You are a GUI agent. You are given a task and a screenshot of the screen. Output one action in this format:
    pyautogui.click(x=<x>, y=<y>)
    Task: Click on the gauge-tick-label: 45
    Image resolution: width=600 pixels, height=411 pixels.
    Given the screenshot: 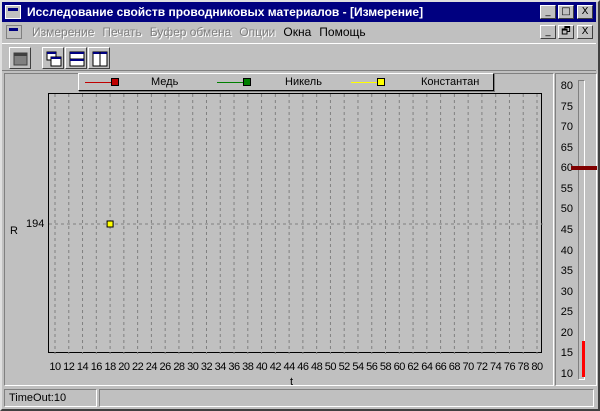 What is the action you would take?
    pyautogui.click(x=566, y=230)
    